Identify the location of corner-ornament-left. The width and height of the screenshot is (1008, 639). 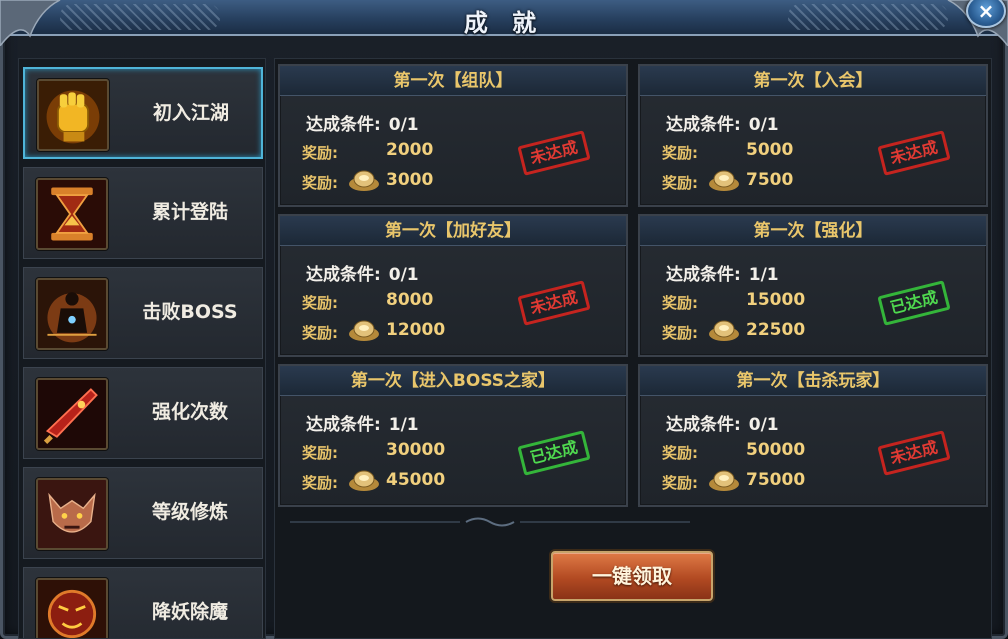
(30, 23).